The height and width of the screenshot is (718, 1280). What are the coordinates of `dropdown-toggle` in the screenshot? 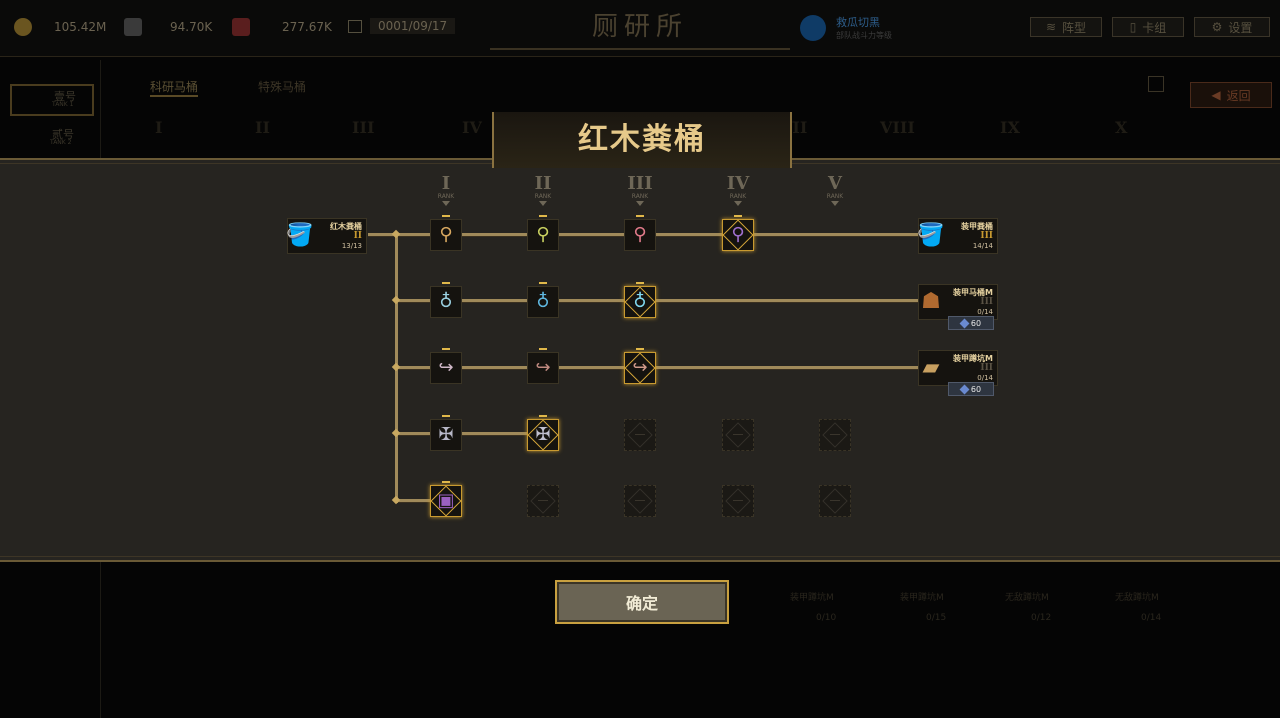 It's located at (1156, 84).